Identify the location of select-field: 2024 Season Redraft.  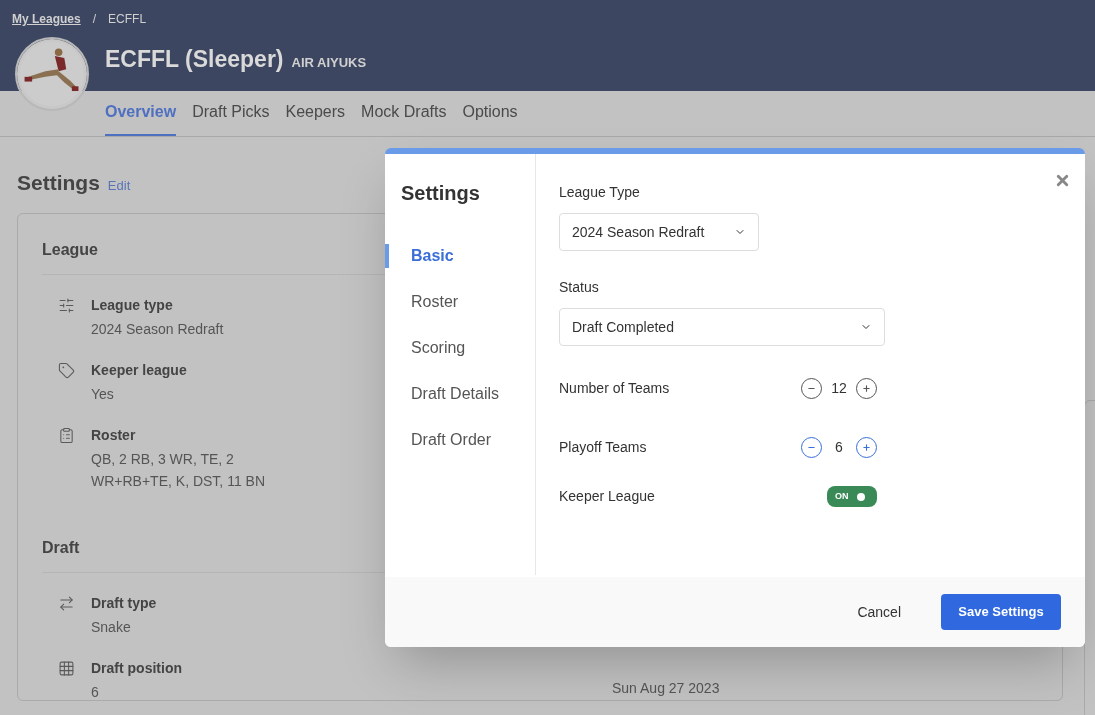
(659, 232).